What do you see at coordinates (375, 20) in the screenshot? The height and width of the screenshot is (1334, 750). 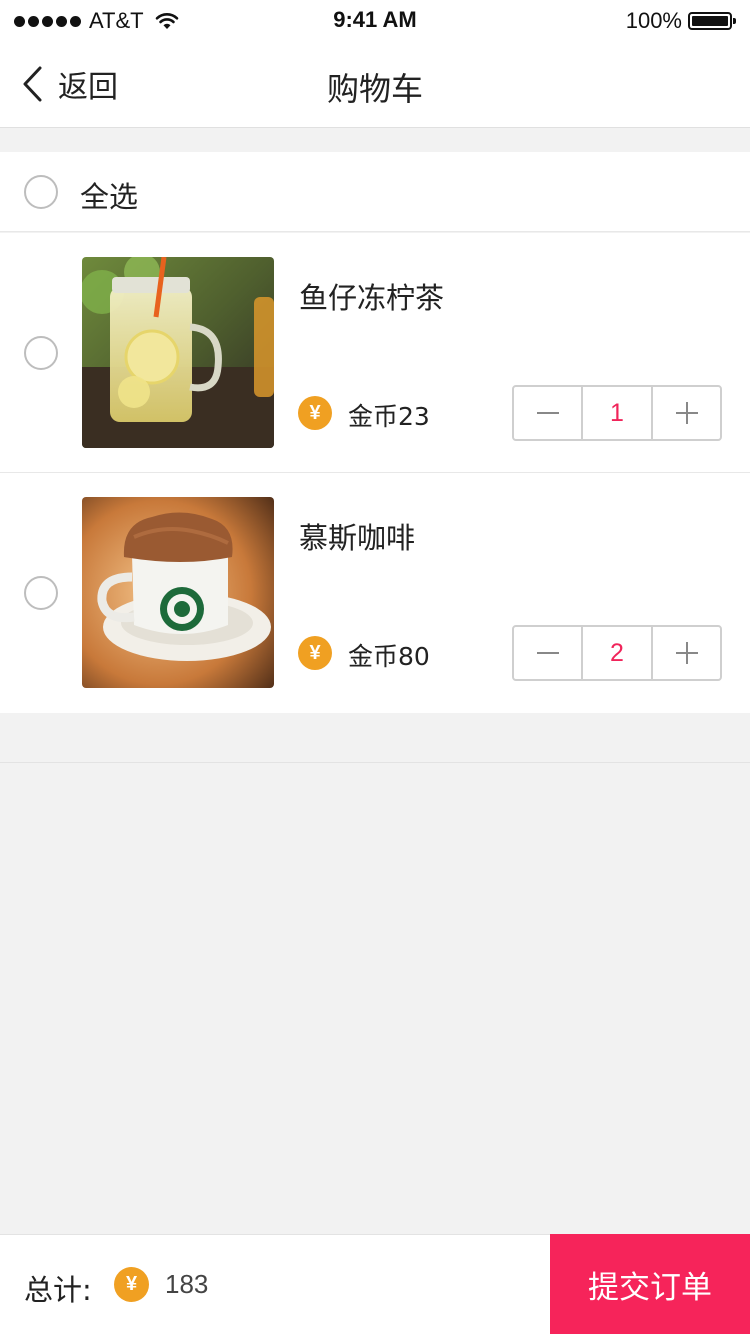 I see `status-bar: AT&T 9:41 AM 100%` at bounding box center [375, 20].